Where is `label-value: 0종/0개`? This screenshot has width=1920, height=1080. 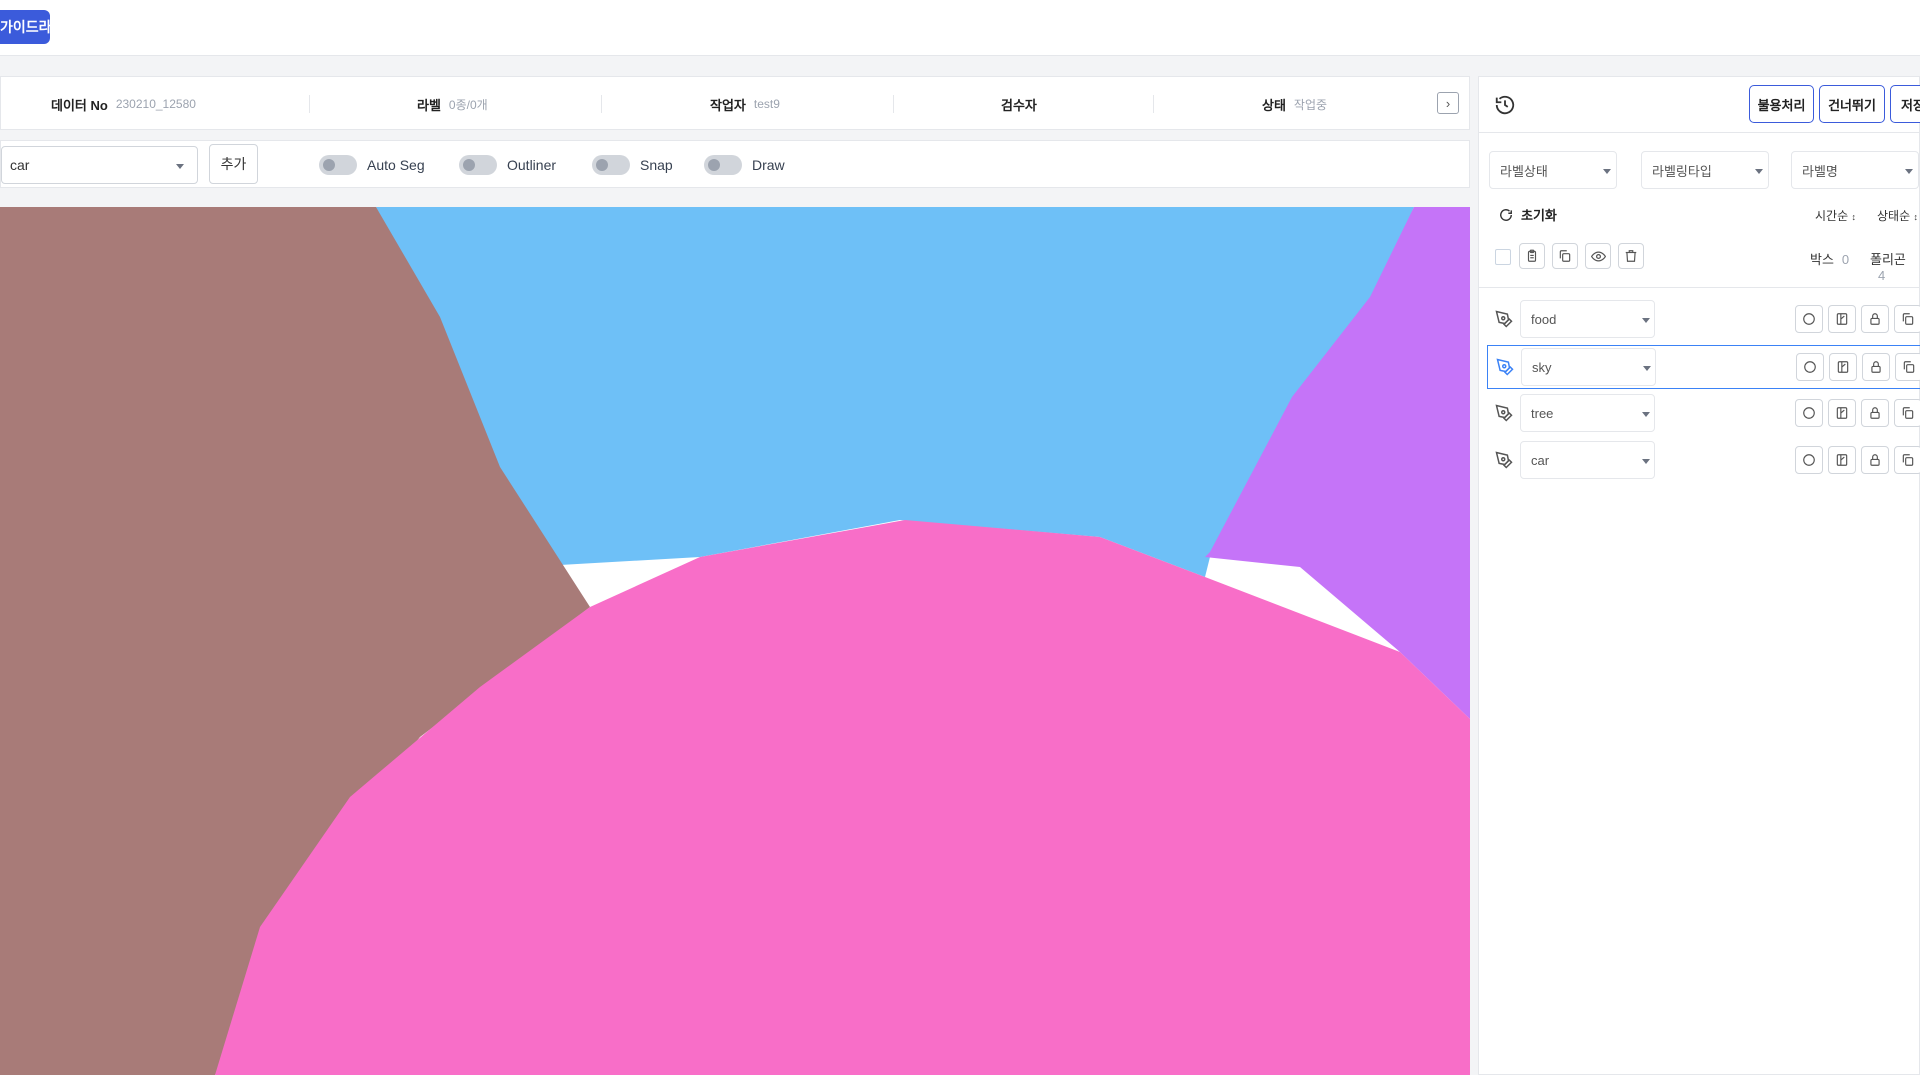 label-value: 0종/0개 is located at coordinates (468, 104).